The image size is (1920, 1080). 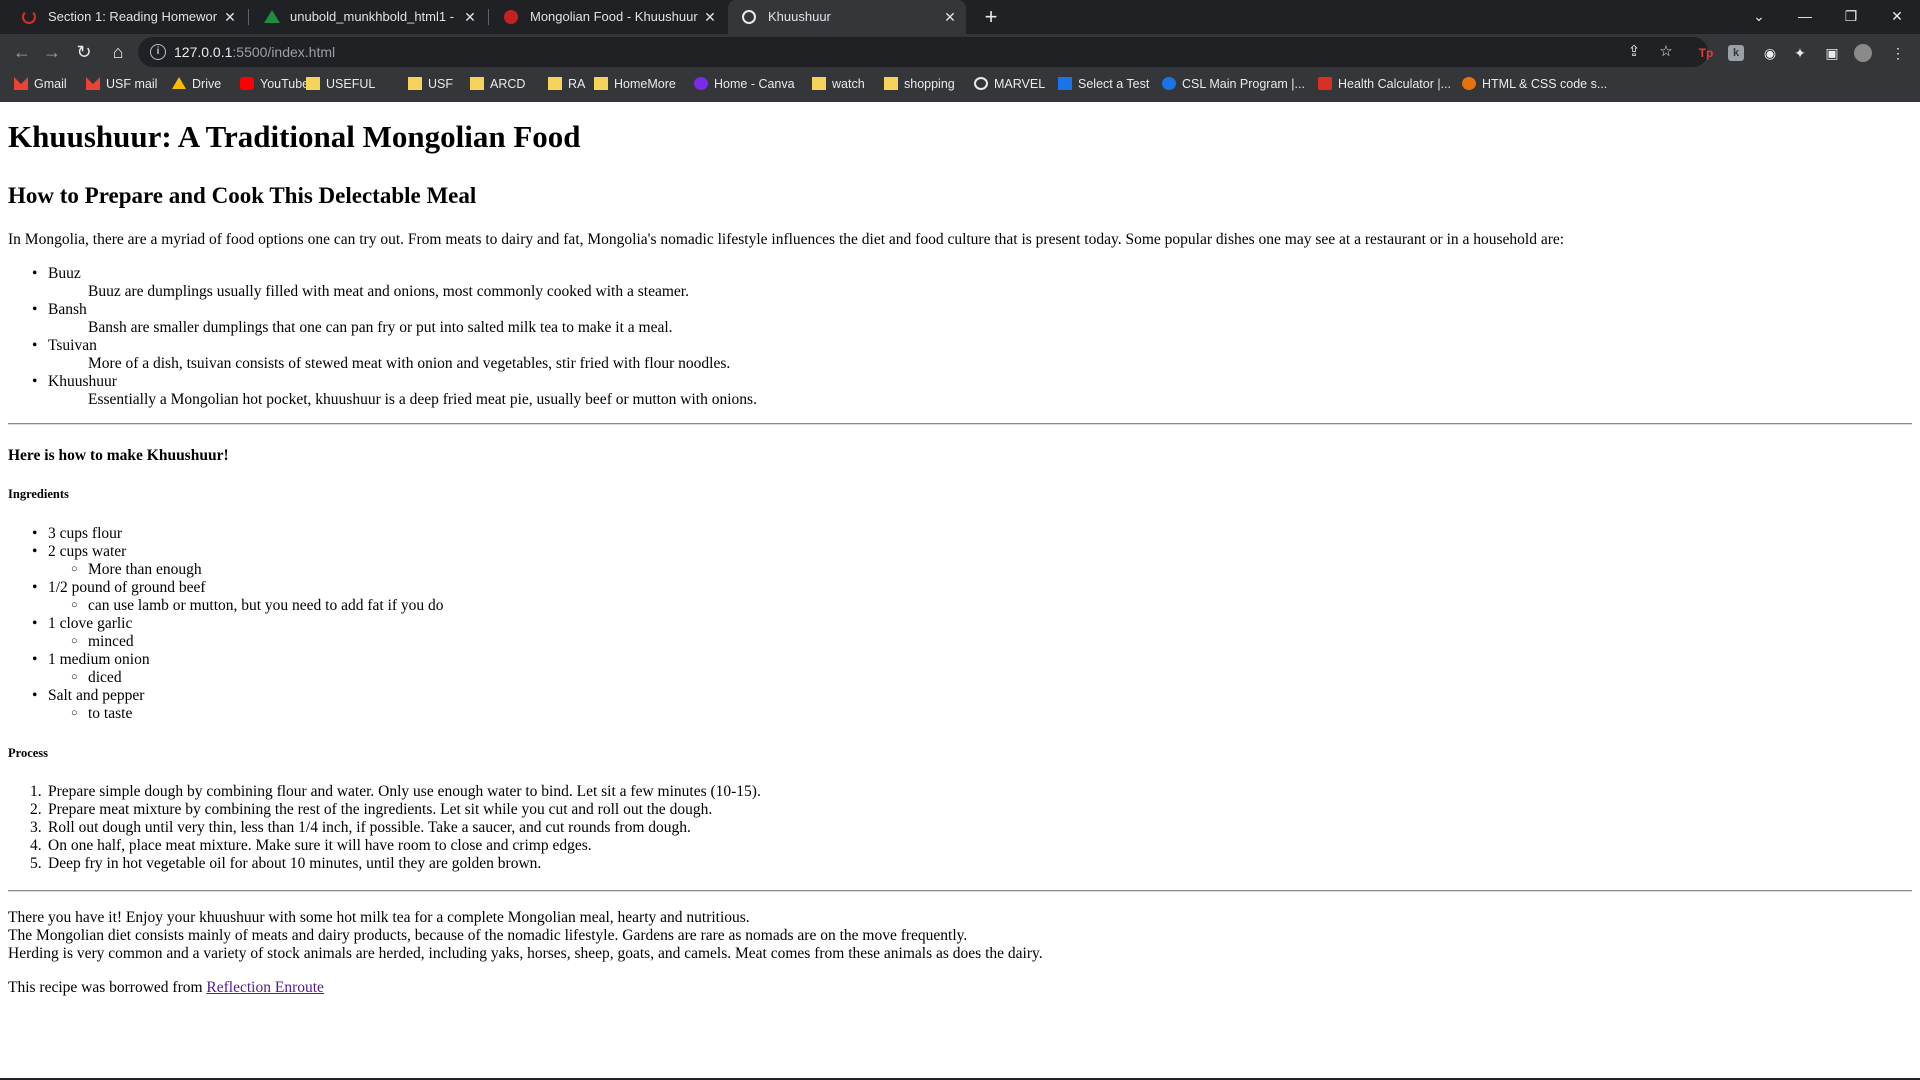 I want to click on extensions-puzzle-icon: ✦, so click(x=1800, y=53).